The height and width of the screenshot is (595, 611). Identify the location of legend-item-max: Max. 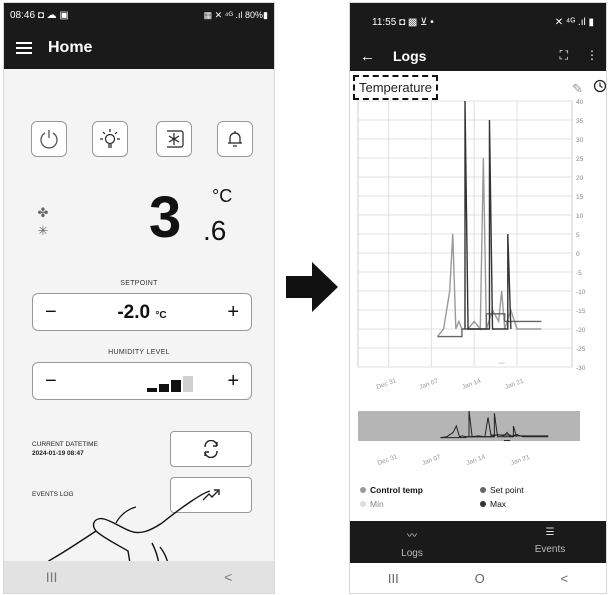
(493, 504).